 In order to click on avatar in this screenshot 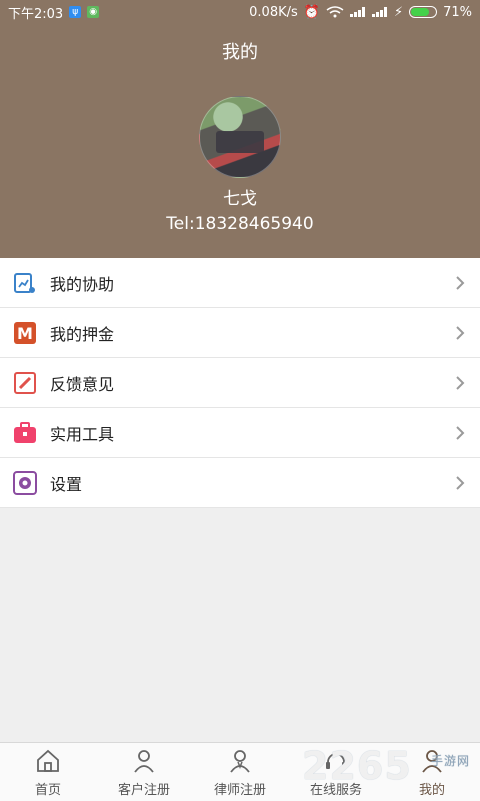, I will do `click(240, 137)`.